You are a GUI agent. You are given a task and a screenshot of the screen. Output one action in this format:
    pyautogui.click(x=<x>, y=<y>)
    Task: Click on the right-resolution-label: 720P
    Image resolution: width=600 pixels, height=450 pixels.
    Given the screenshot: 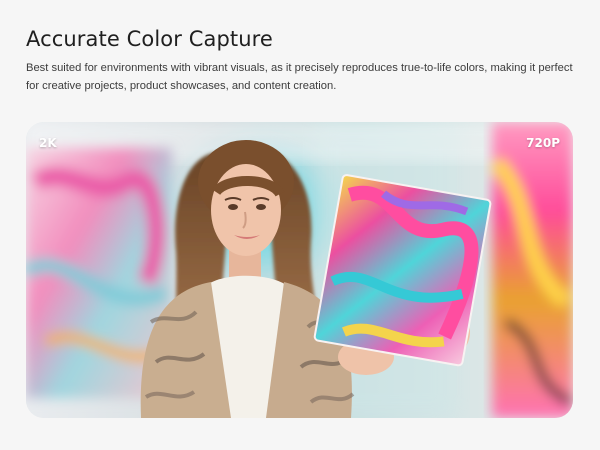 What is the action you would take?
    pyautogui.click(x=543, y=143)
    